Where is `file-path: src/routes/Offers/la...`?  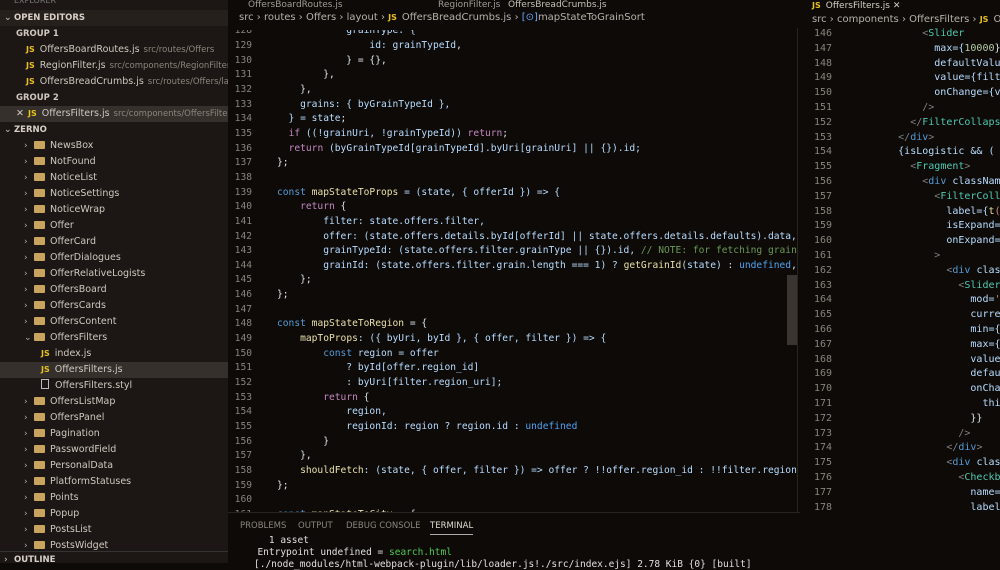
file-path: src/routes/Offers/la... is located at coordinates (188, 82).